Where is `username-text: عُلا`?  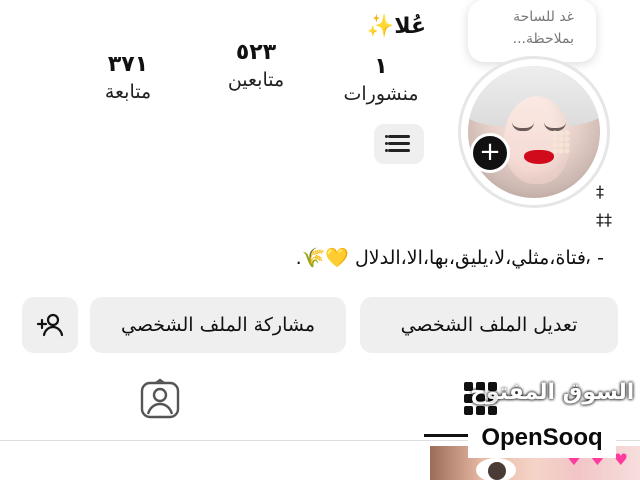 username-text: عُلا is located at coordinates (410, 26).